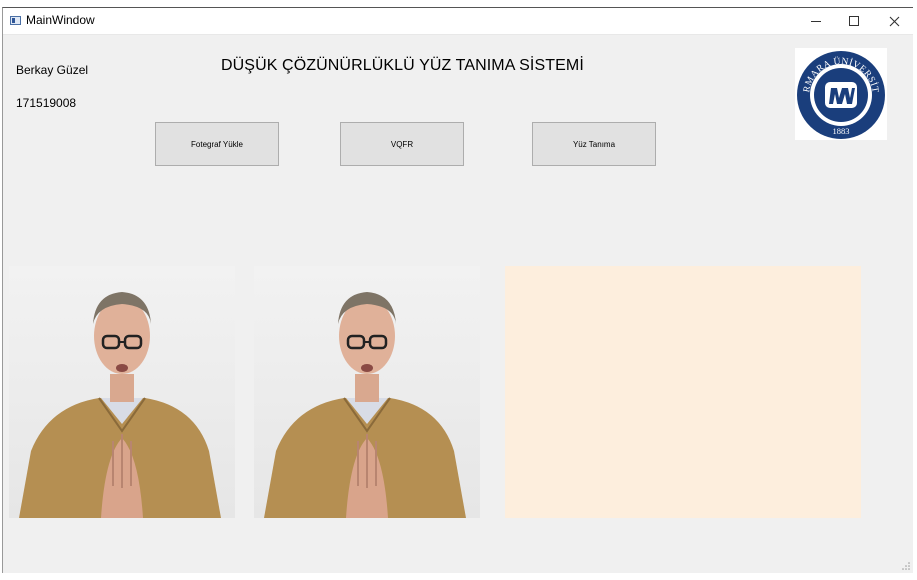  I want to click on face-recognition-button: Yüz Tanıma, so click(594, 144).